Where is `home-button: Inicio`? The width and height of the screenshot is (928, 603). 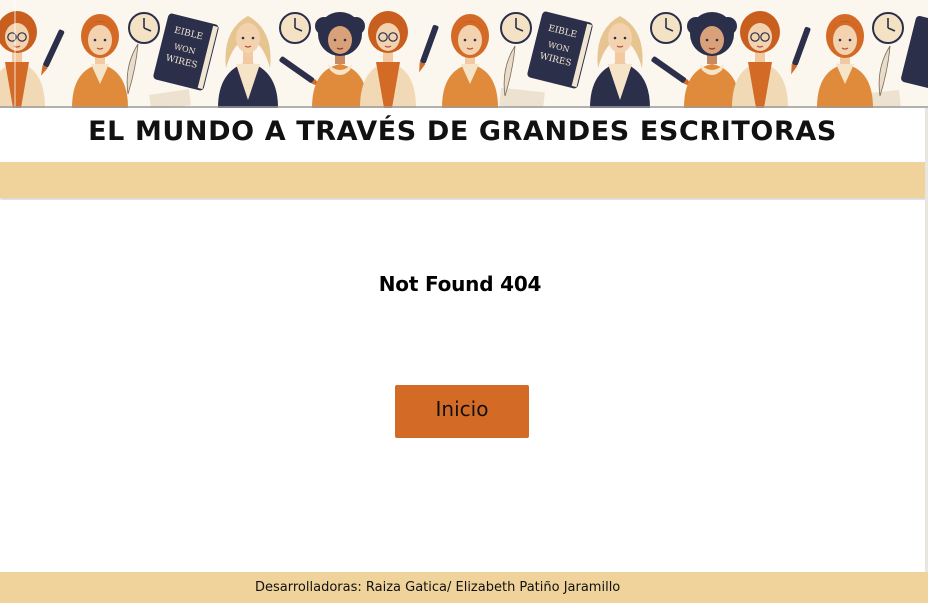
home-button: Inicio is located at coordinates (462, 411).